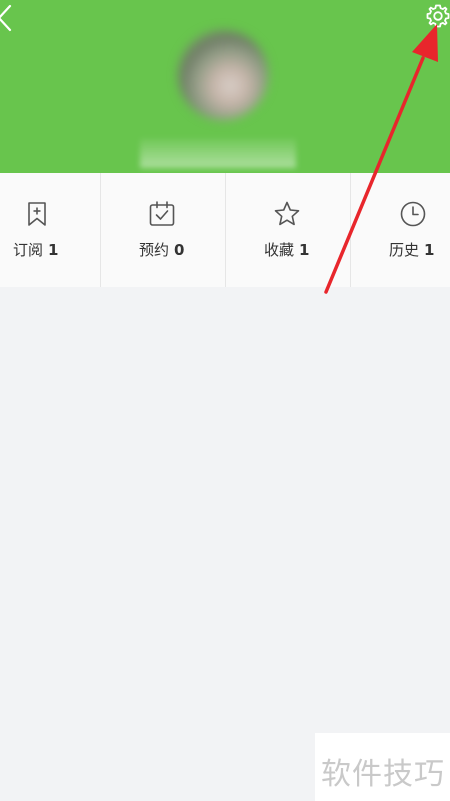  What do you see at coordinates (218, 153) in the screenshot?
I see `username-blurred` at bounding box center [218, 153].